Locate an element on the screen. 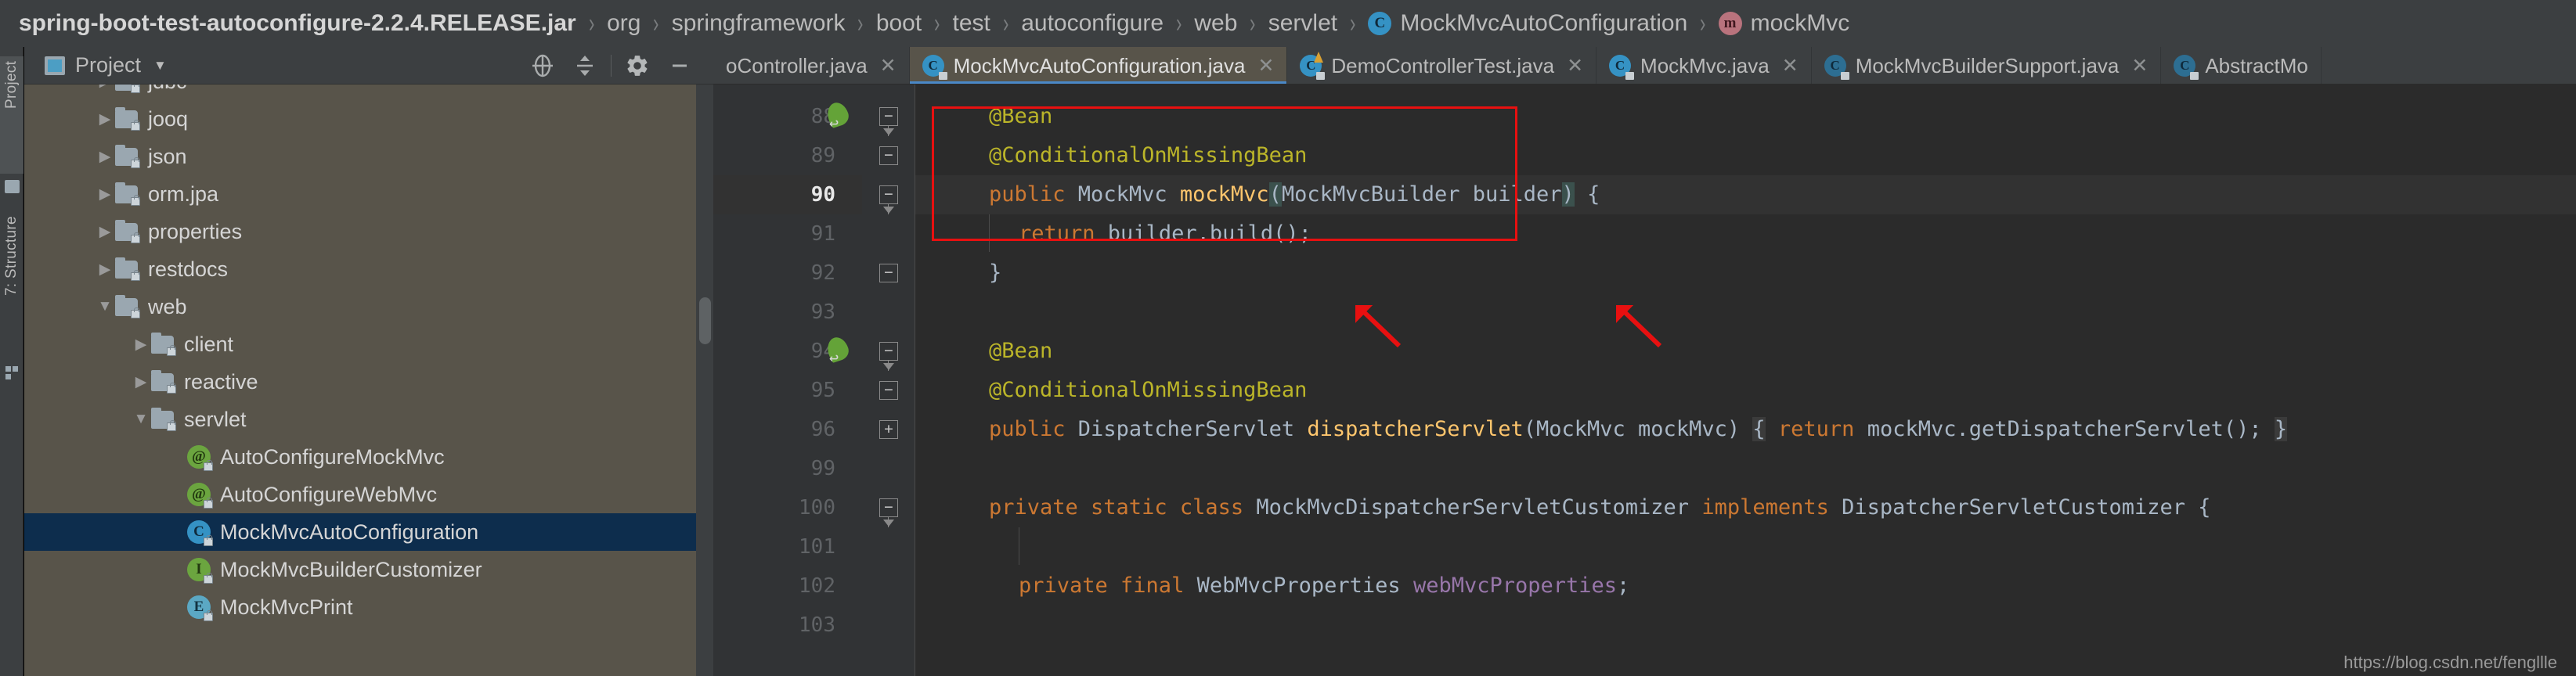 The image size is (2576, 676). fold-marker-collapsed: + is located at coordinates (889, 430).